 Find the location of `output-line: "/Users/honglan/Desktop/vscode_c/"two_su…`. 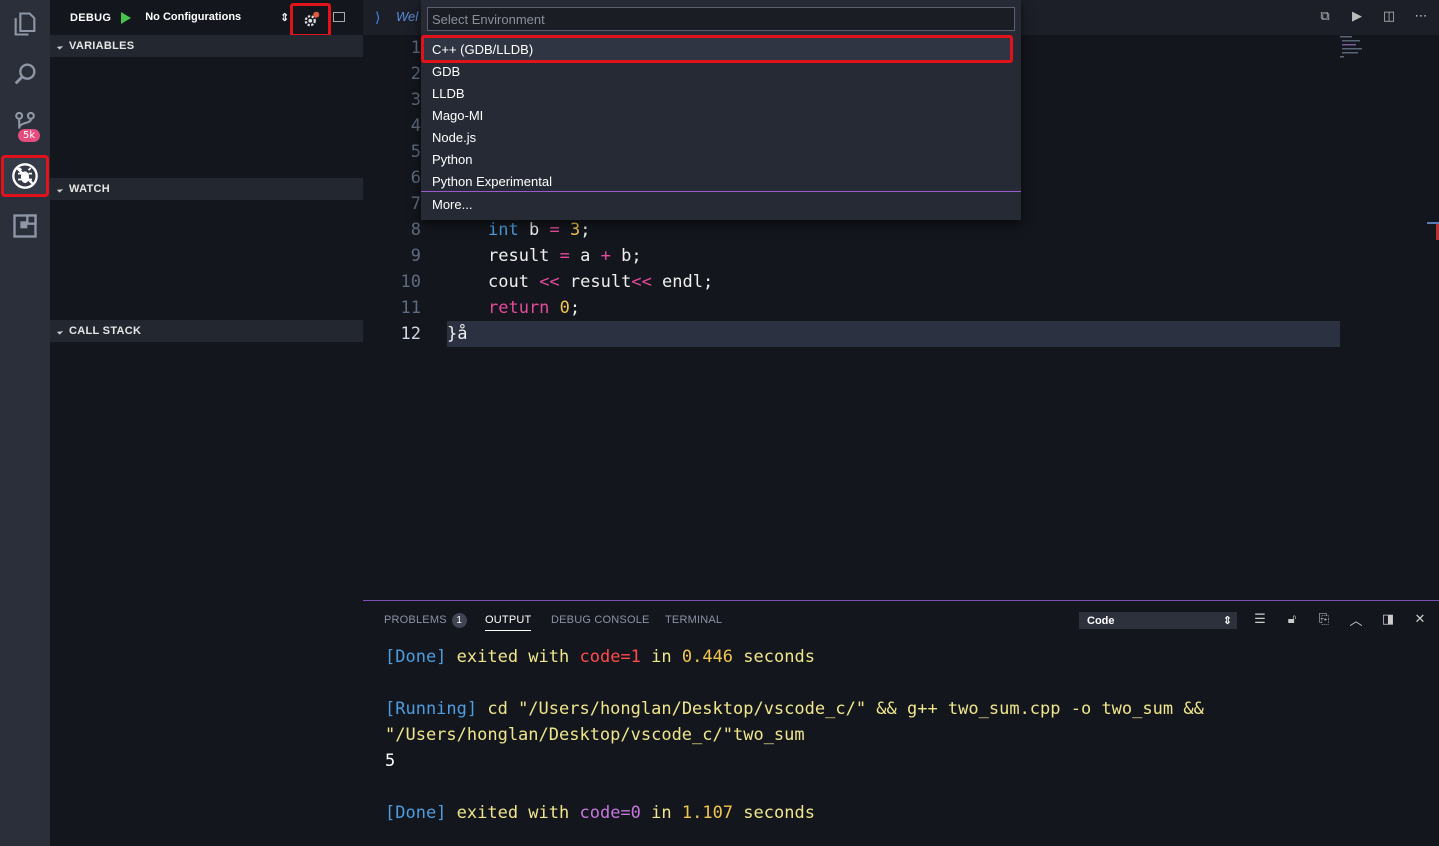

output-line: "/Users/honglan/Desktop/vscode_c/"two_su… is located at coordinates (595, 735).